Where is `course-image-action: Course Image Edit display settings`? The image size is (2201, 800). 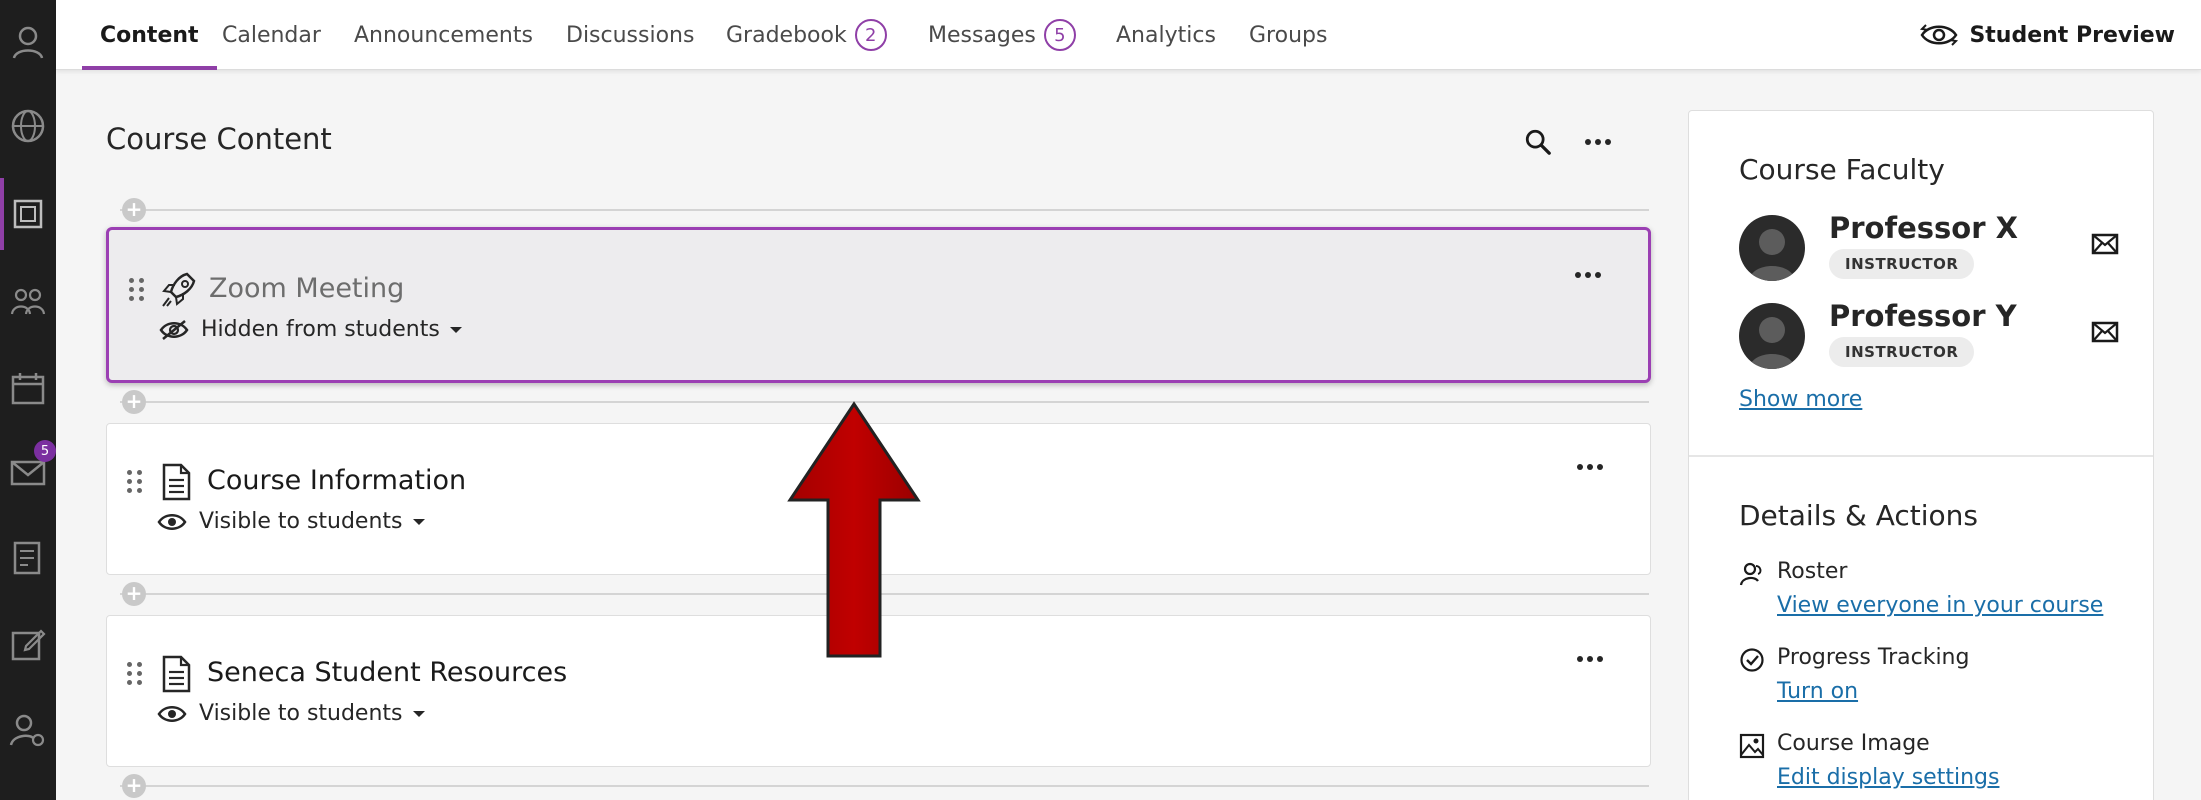
course-image-action: Course Image Edit display settings is located at coordinates (1939, 765).